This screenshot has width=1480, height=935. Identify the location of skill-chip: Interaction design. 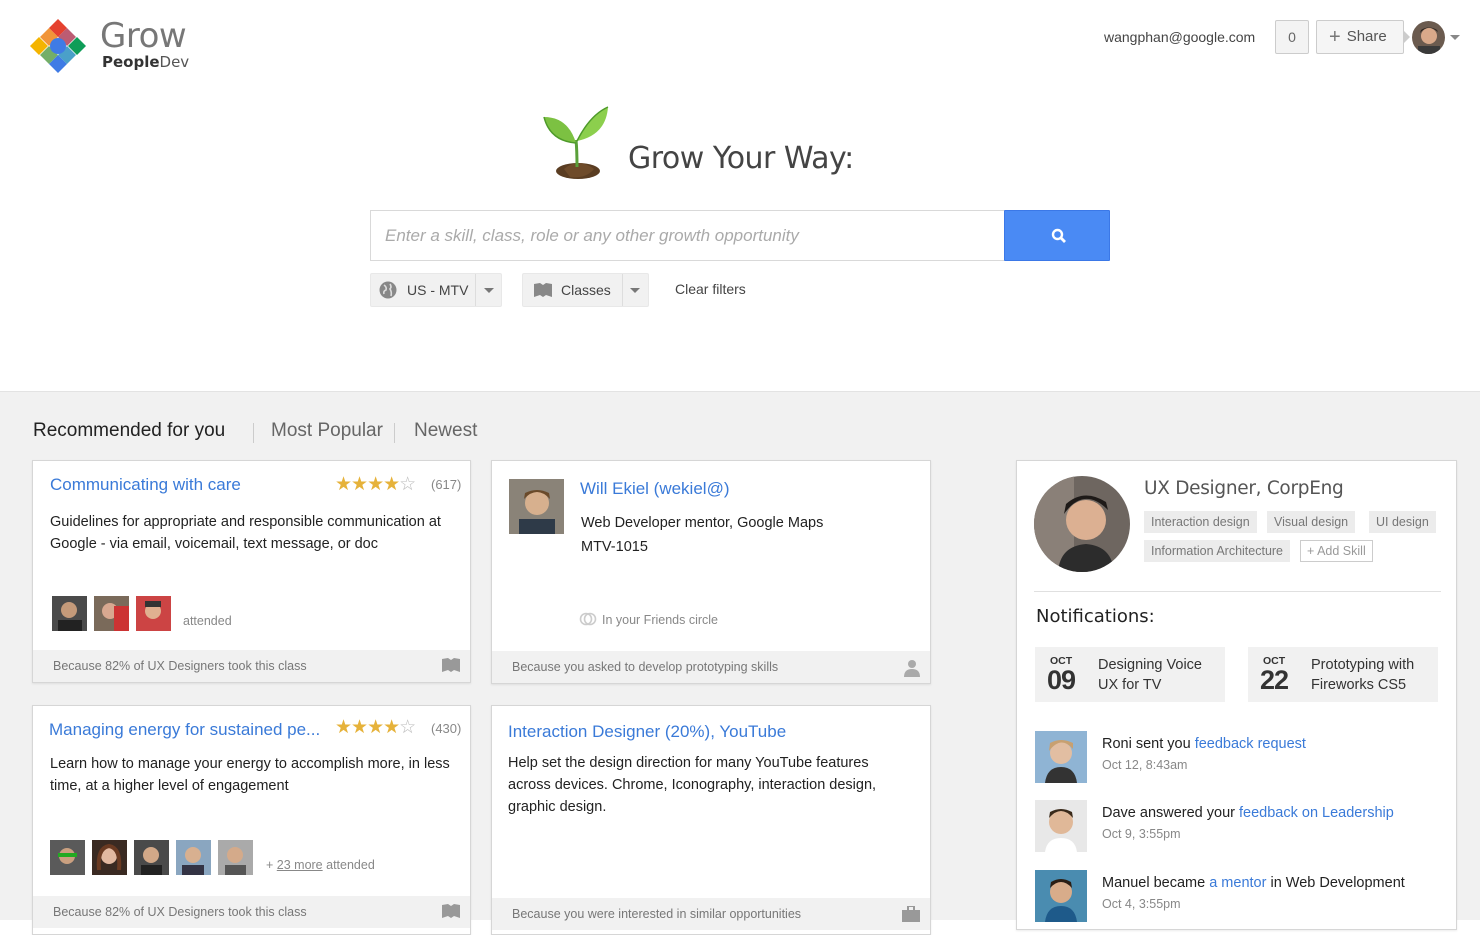
(1200, 522).